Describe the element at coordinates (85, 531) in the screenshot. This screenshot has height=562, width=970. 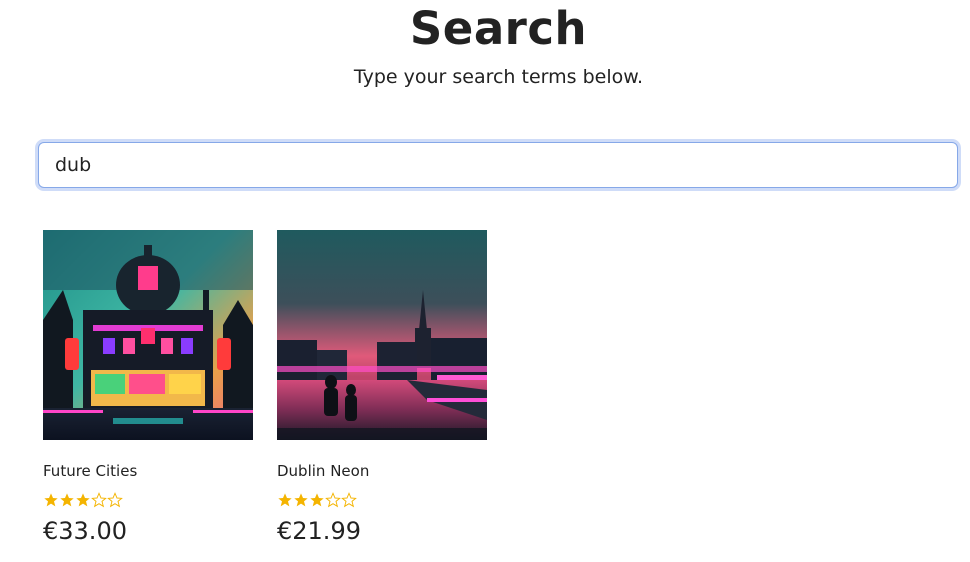
I see `product-price: €33.00` at that location.